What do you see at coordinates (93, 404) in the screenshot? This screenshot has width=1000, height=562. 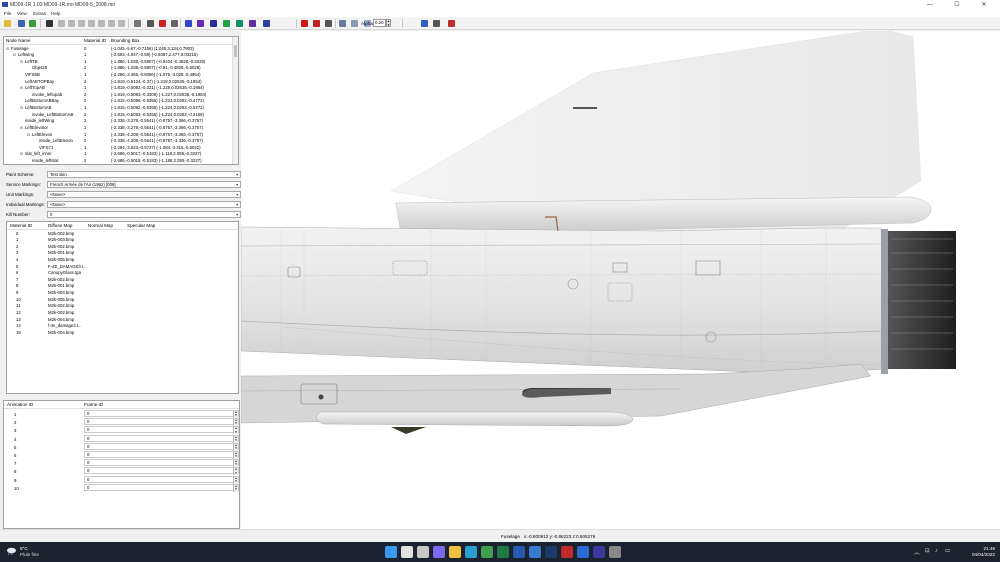 I see `col-frame-id: Frame ID` at bounding box center [93, 404].